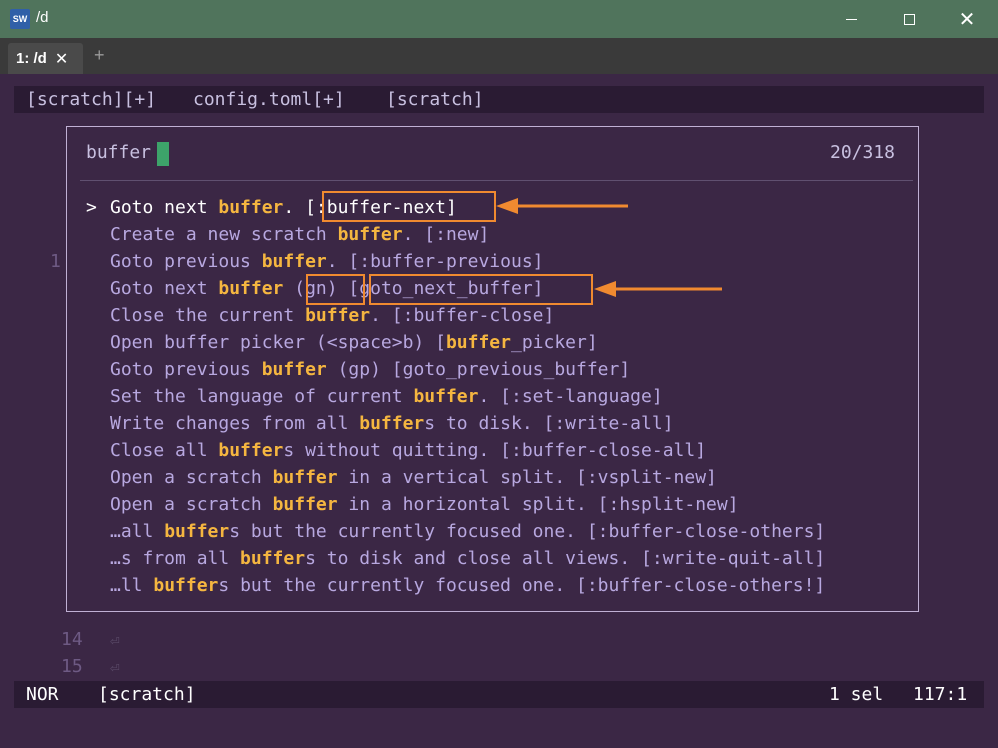 The width and height of the screenshot is (998, 748). Describe the element at coordinates (164, 450) in the screenshot. I see `item-text: Close all` at that location.